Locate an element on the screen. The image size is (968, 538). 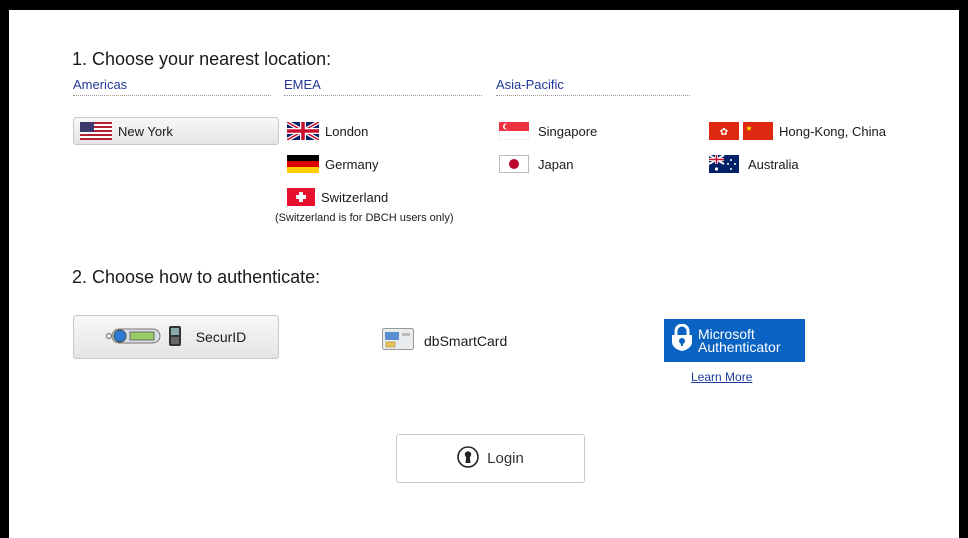
region-emea: EMEA is located at coordinates (383, 86).